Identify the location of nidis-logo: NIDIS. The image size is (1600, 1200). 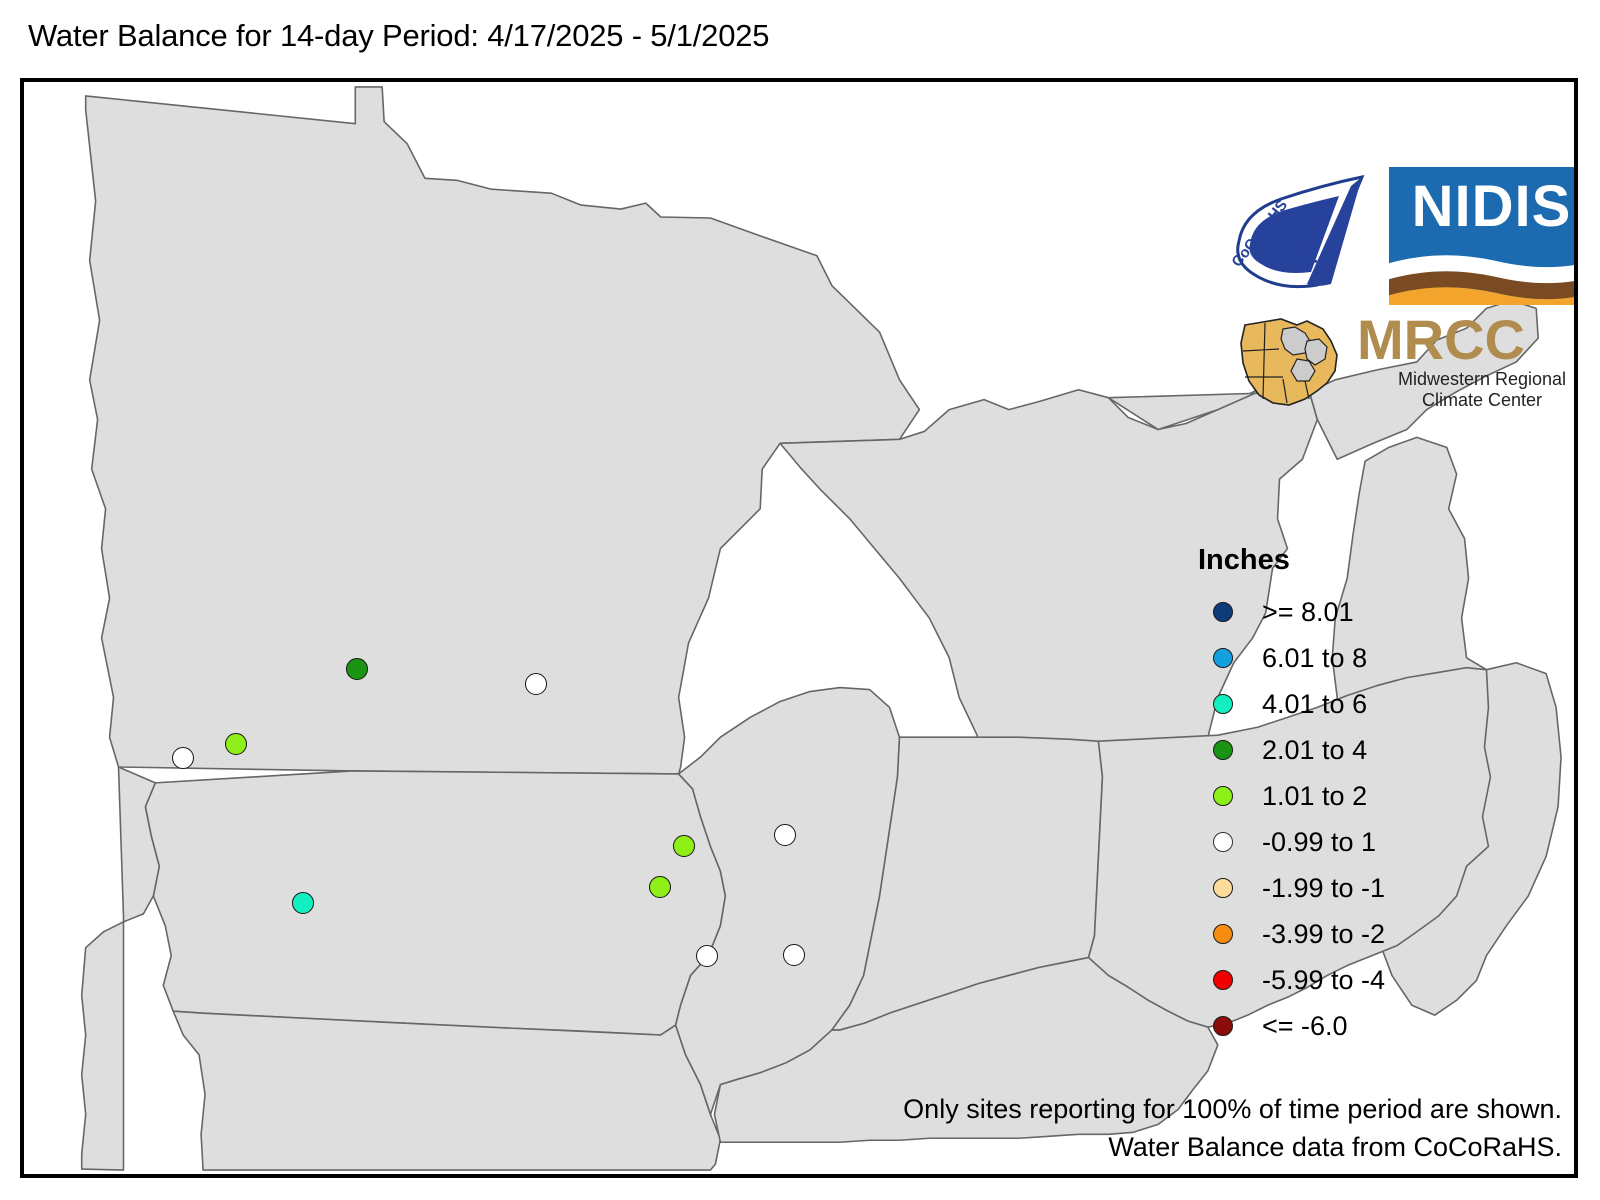
(1481, 236).